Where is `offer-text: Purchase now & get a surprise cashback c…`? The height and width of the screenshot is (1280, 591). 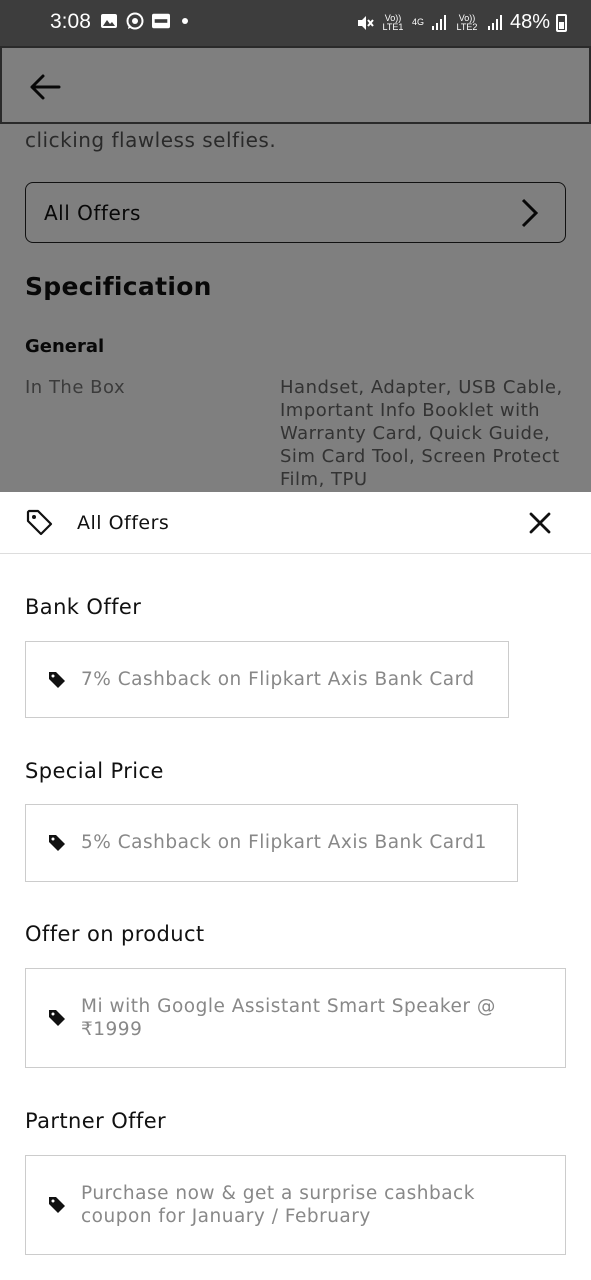 offer-text: Purchase now & get a surprise cashback c… is located at coordinates (278, 1205).